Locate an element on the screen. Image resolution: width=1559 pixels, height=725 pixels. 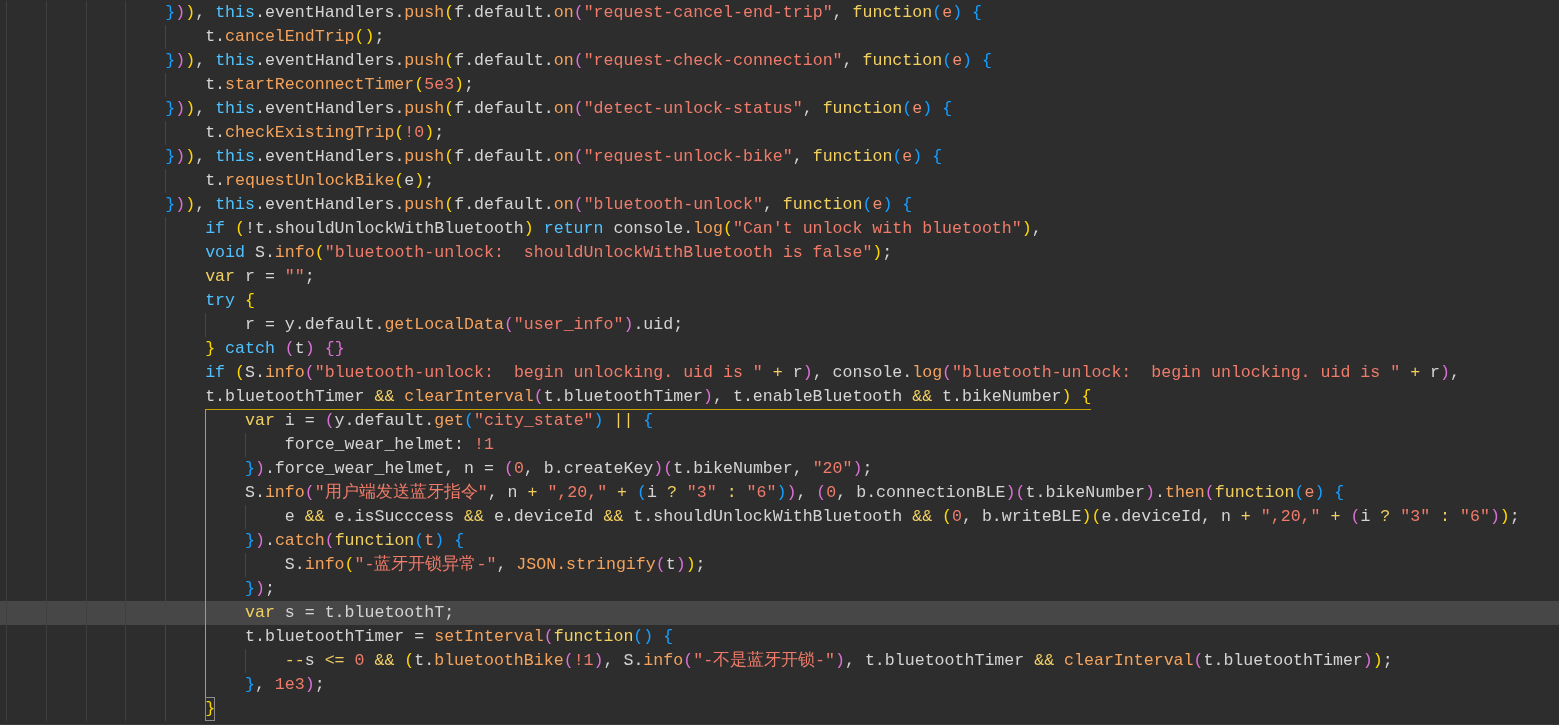
code-line: t.requestUnlockBike(e); is located at coordinates (320, 181).